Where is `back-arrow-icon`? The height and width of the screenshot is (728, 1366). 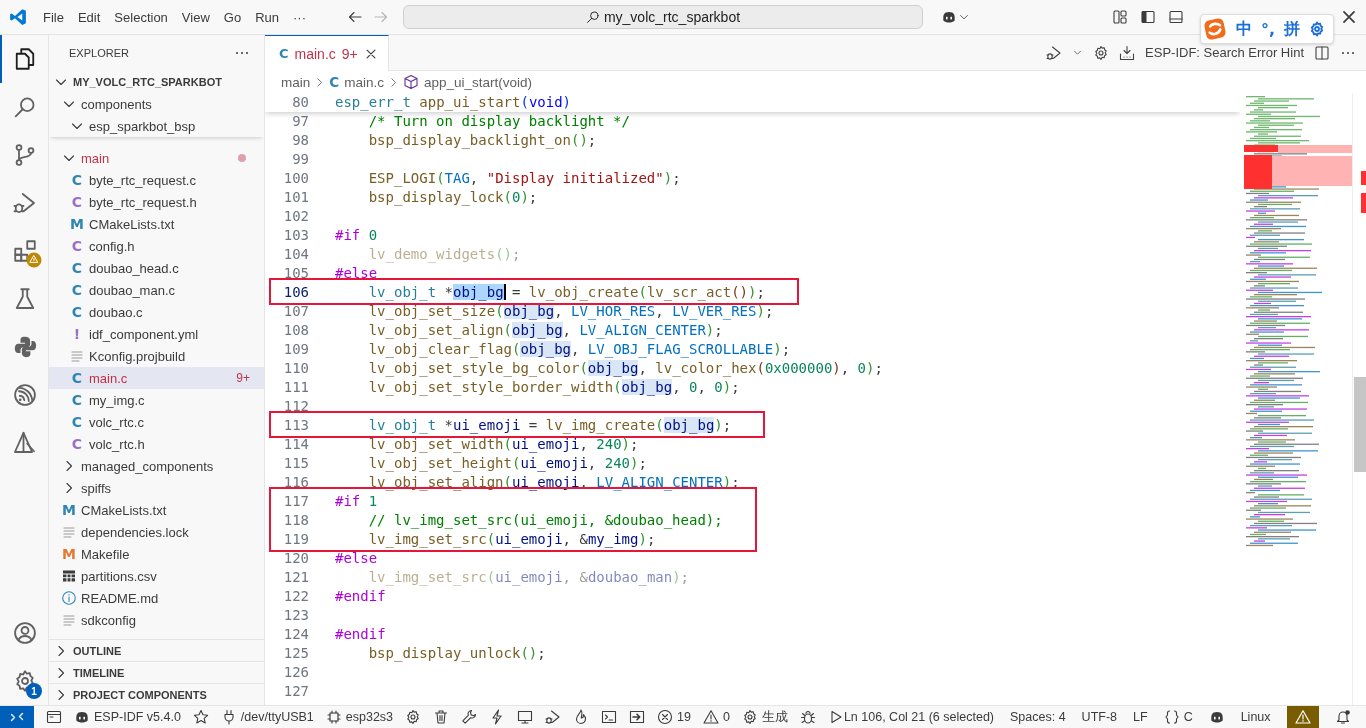
back-arrow-icon is located at coordinates (355, 17).